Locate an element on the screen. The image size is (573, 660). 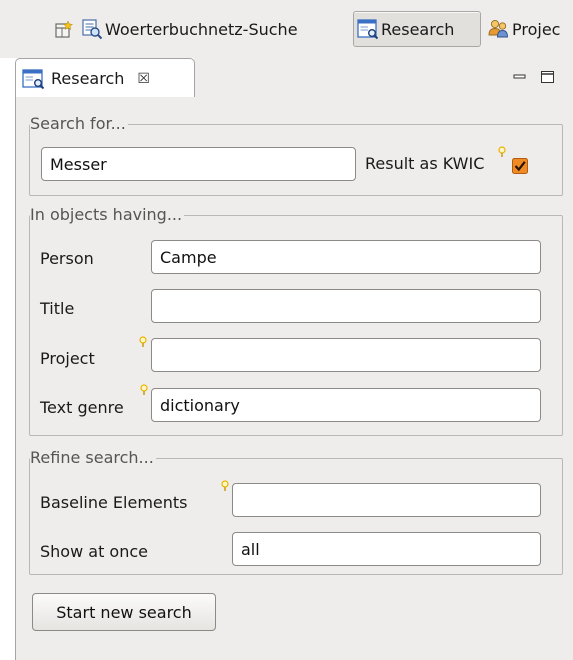
project-input is located at coordinates (346, 355).